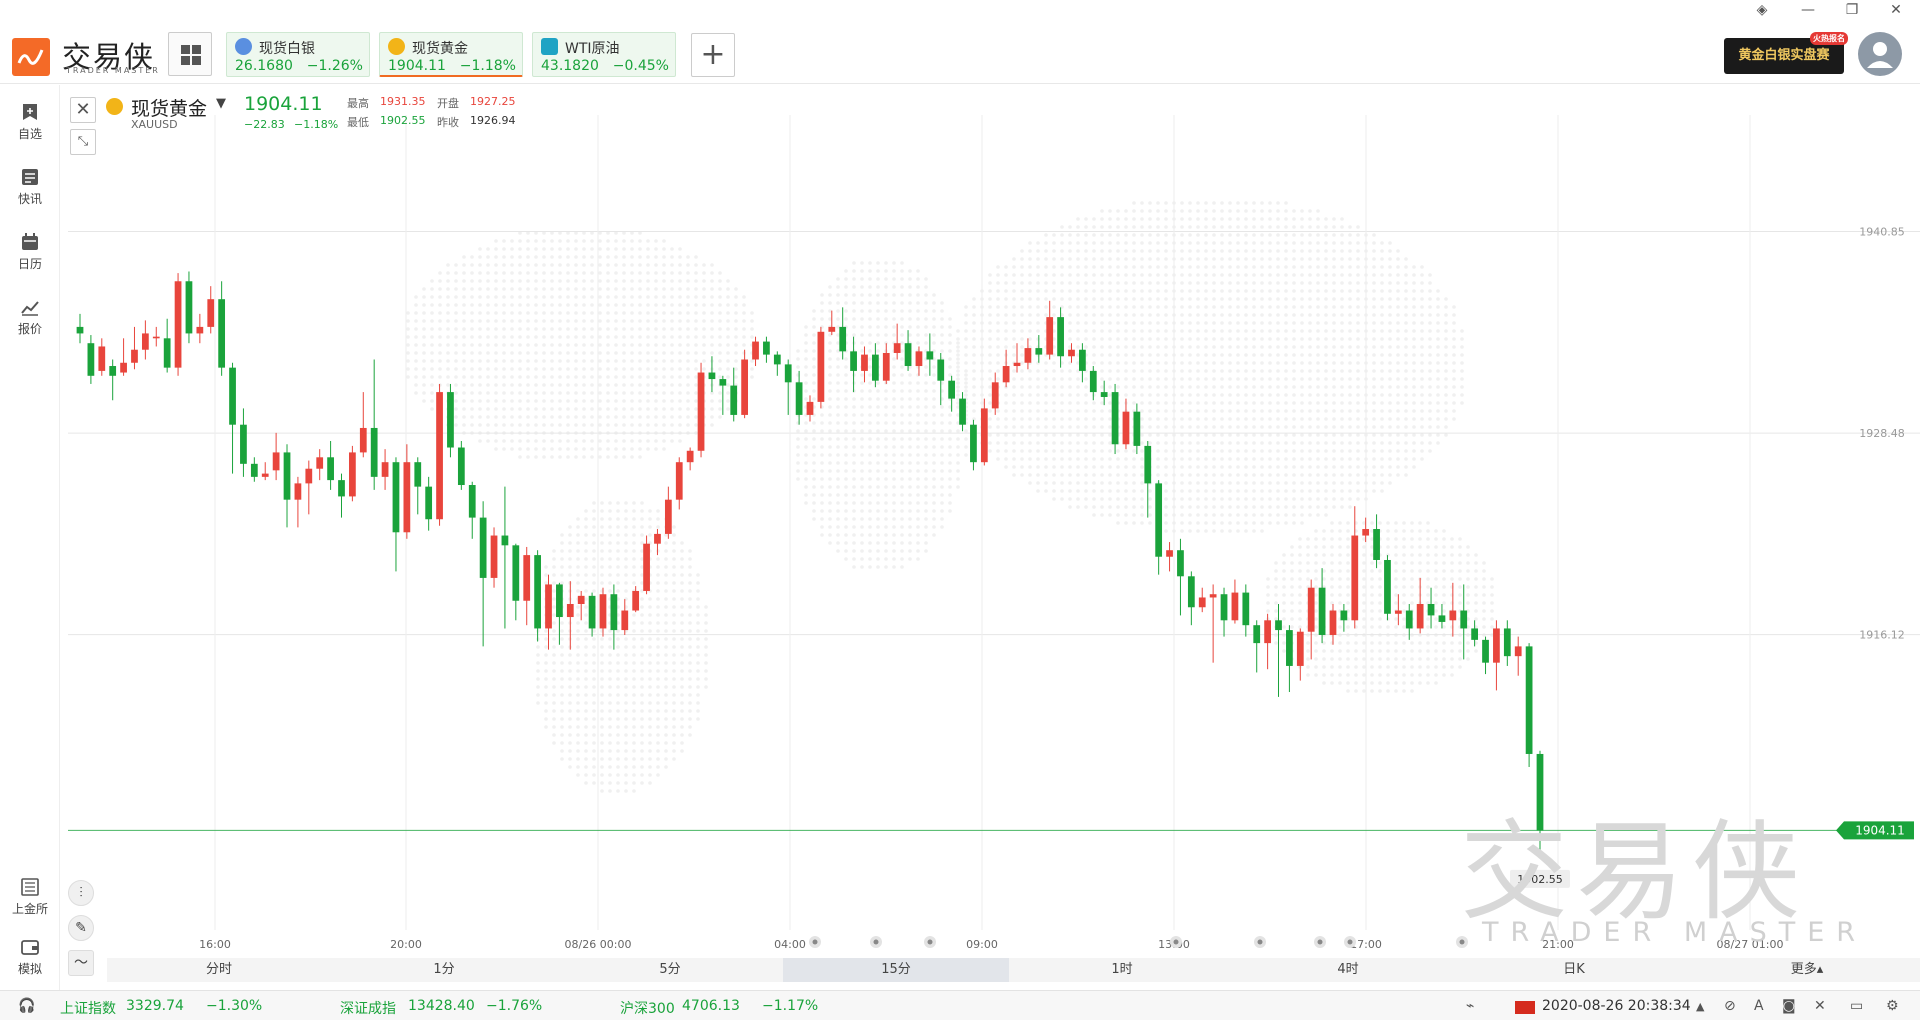 Image resolution: width=1920 pixels, height=1020 pixels. What do you see at coordinates (1882, 635) in the screenshot?
I see `y-tick-label: 1916.12` at bounding box center [1882, 635].